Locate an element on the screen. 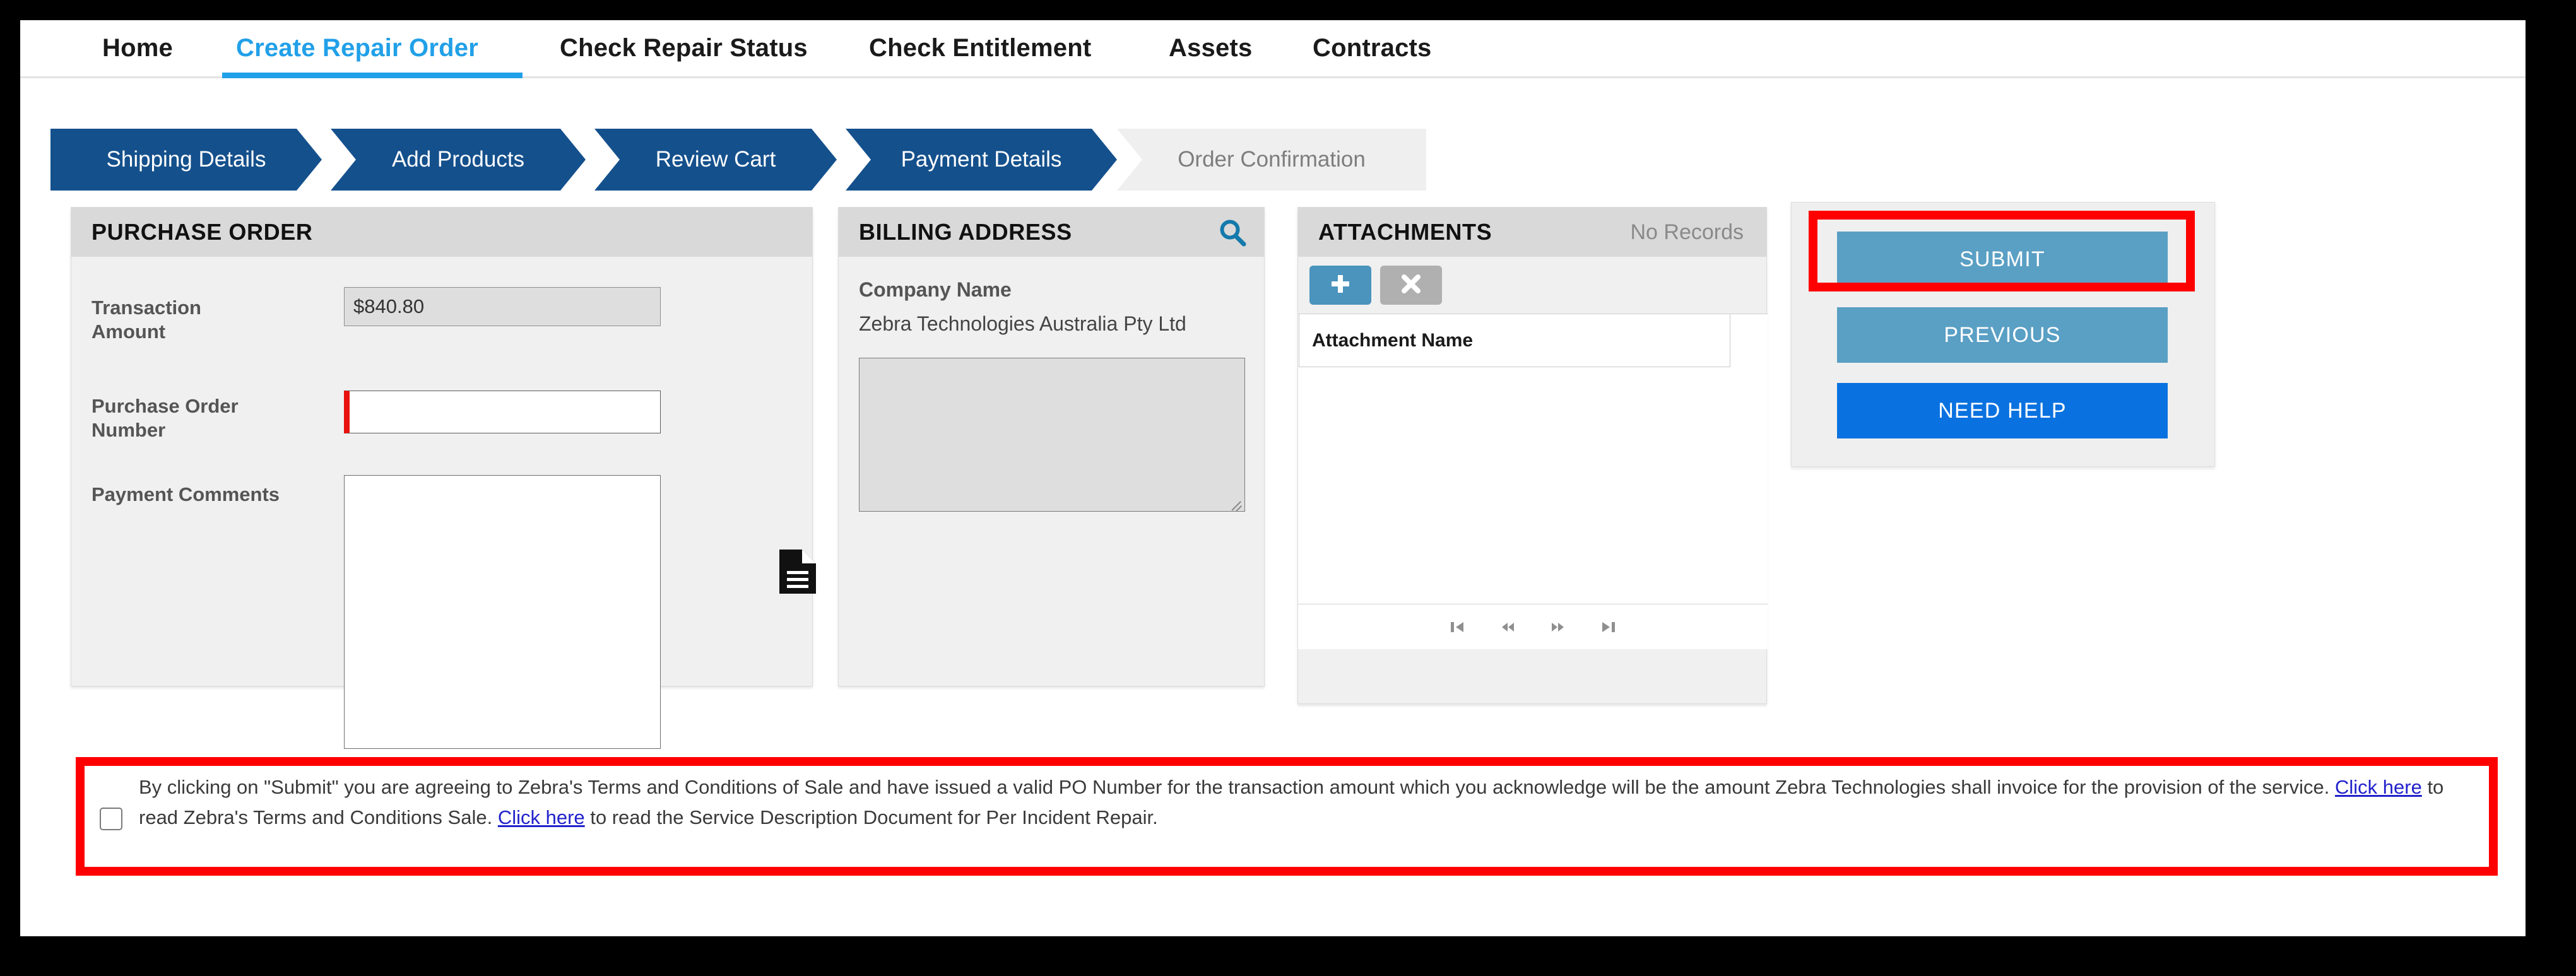 The height and width of the screenshot is (976, 2576). purchase-order-header: PURCHASE ORDER is located at coordinates (442, 232).